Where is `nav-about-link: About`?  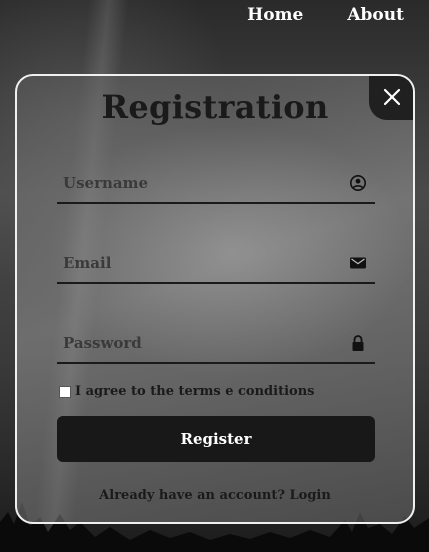 nav-about-link: About is located at coordinates (375, 15).